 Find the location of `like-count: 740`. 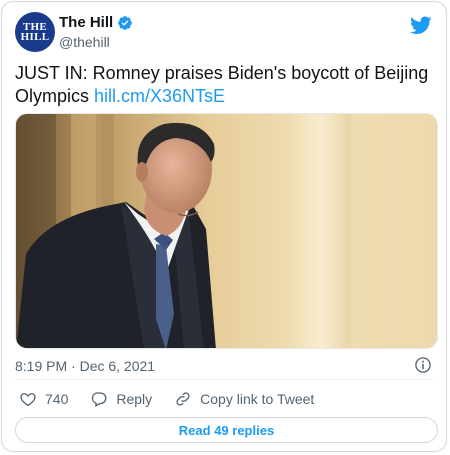

like-count: 740 is located at coordinates (57, 399).